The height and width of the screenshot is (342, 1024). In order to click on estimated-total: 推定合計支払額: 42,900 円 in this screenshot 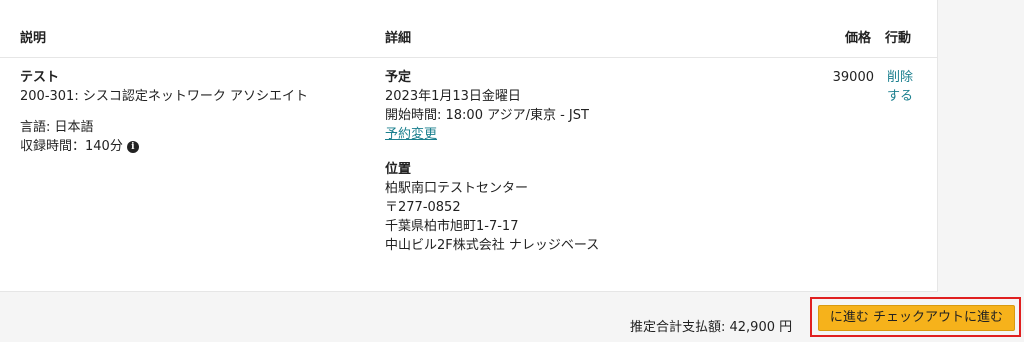, I will do `click(711, 327)`.